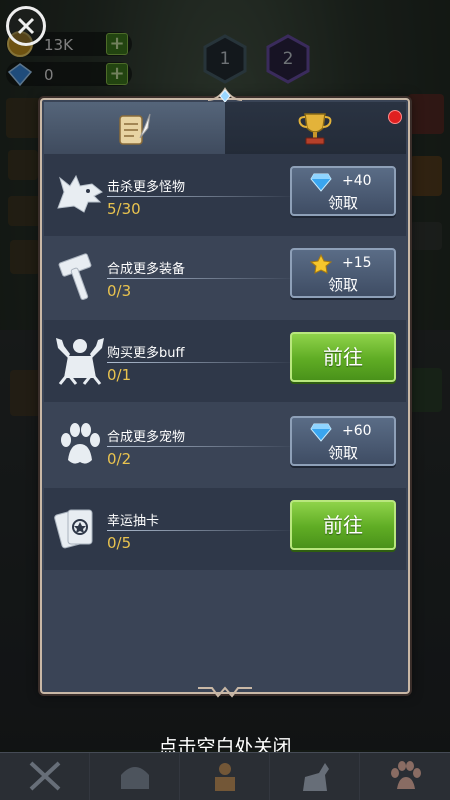  Describe the element at coordinates (225, 445) in the screenshot. I see `task-row-merge-pets: 合成更多宠物 0/2 +60 领取` at that location.